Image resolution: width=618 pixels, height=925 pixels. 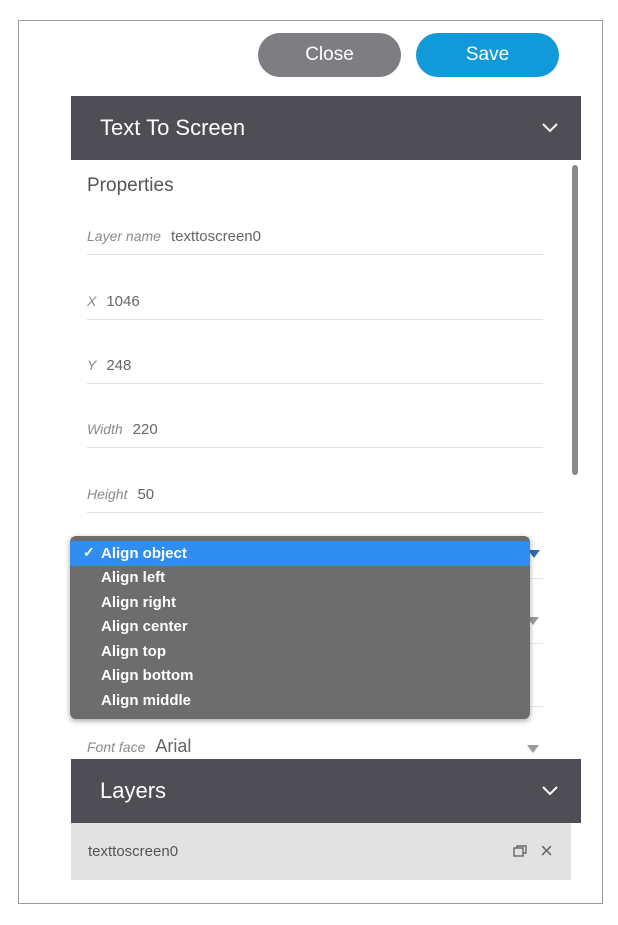 What do you see at coordinates (138, 602) in the screenshot?
I see `menu-item-label: Align right` at bounding box center [138, 602].